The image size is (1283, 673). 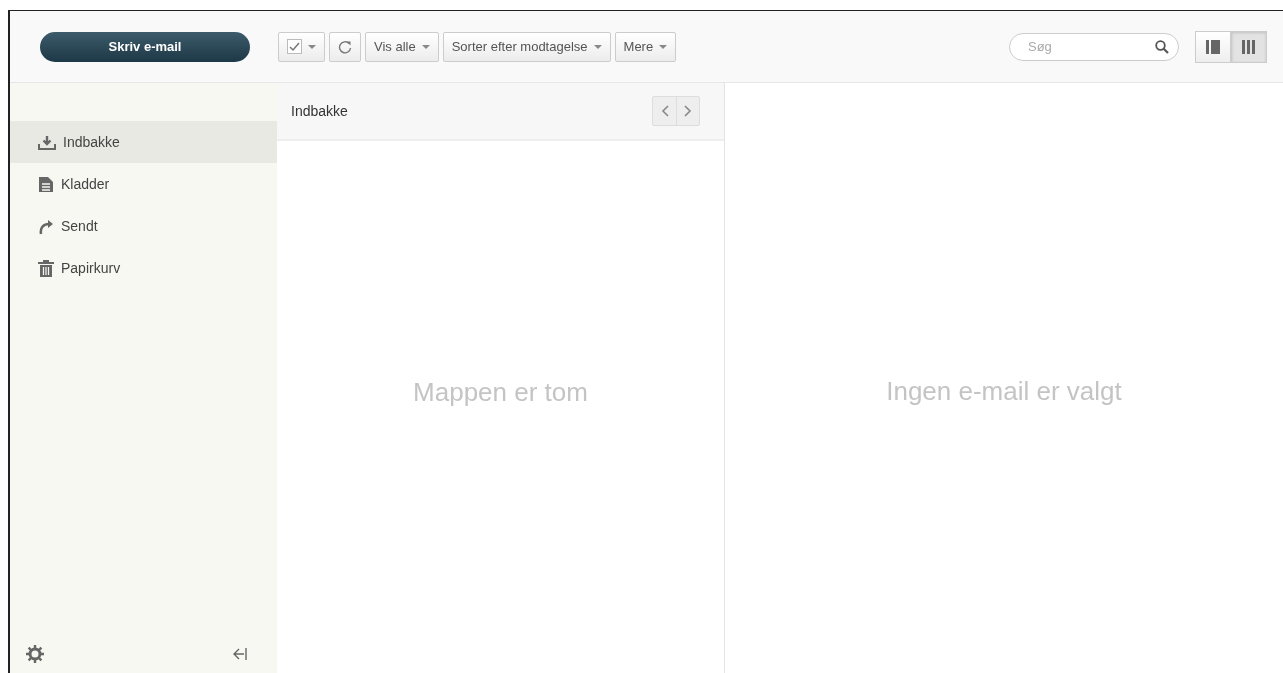 What do you see at coordinates (143, 226) in the screenshot?
I see `folder-item: Sendt` at bounding box center [143, 226].